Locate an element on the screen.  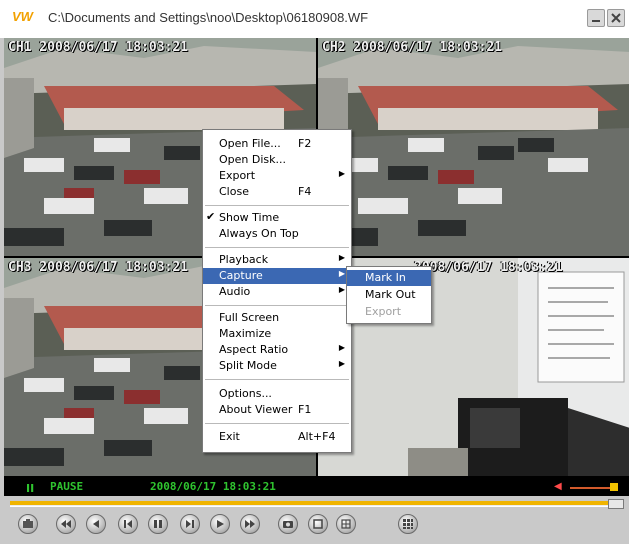
volume-knob is located at coordinates (614, 487).